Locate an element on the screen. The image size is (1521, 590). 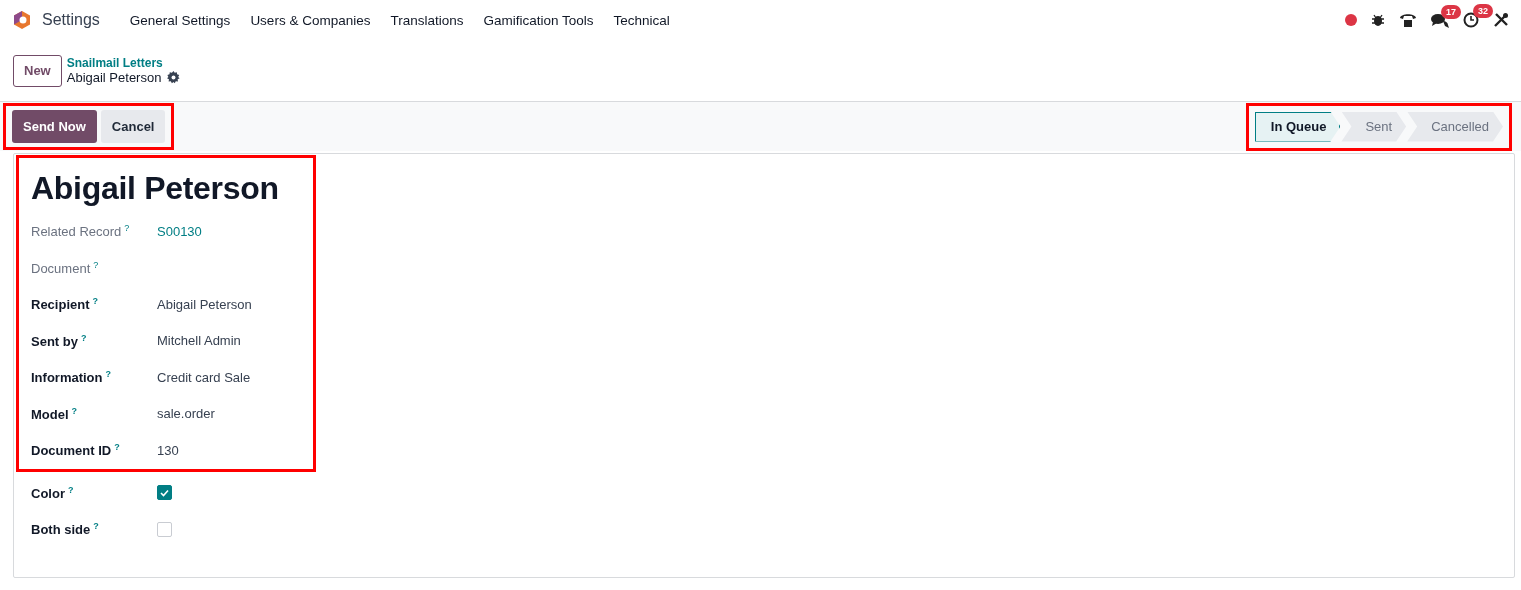
check-icon is located at coordinates (164, 492).